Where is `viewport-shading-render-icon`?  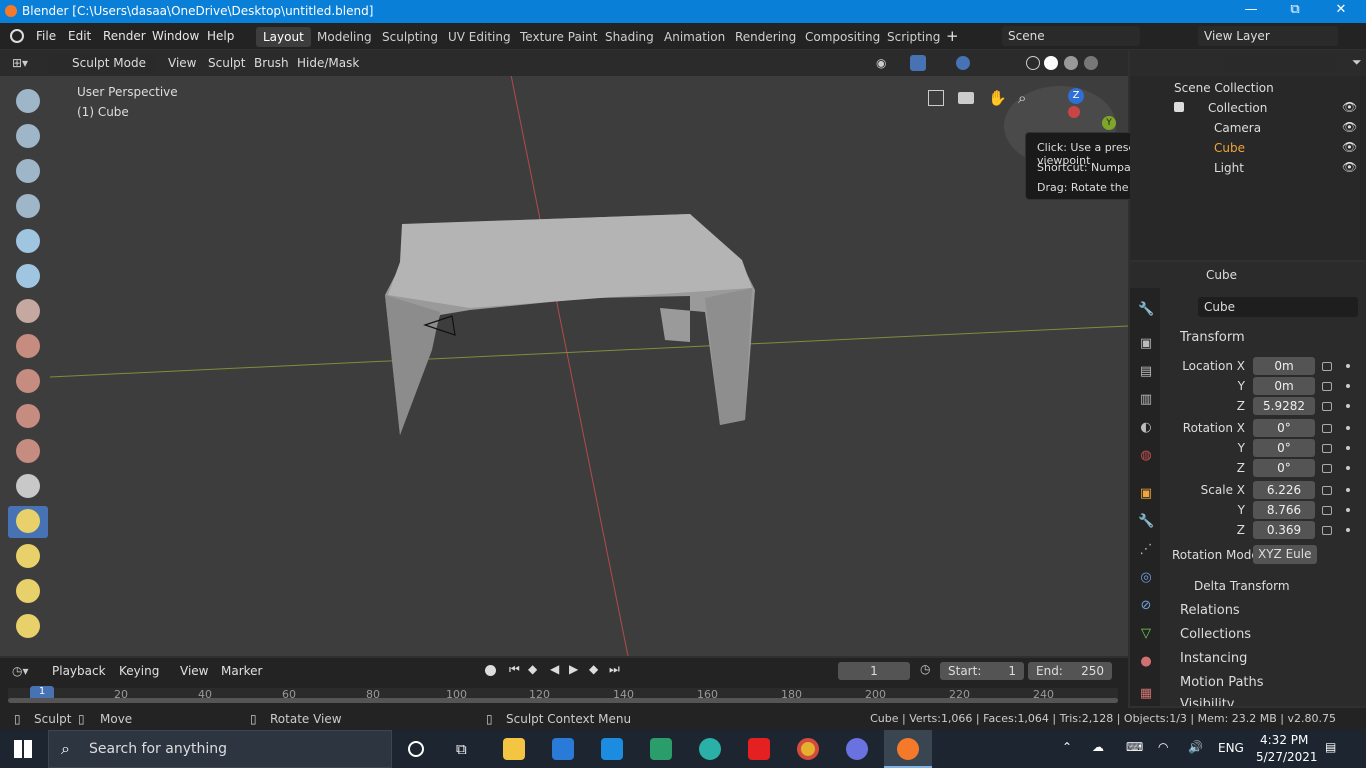
viewport-shading-render-icon is located at coordinates (1091, 63).